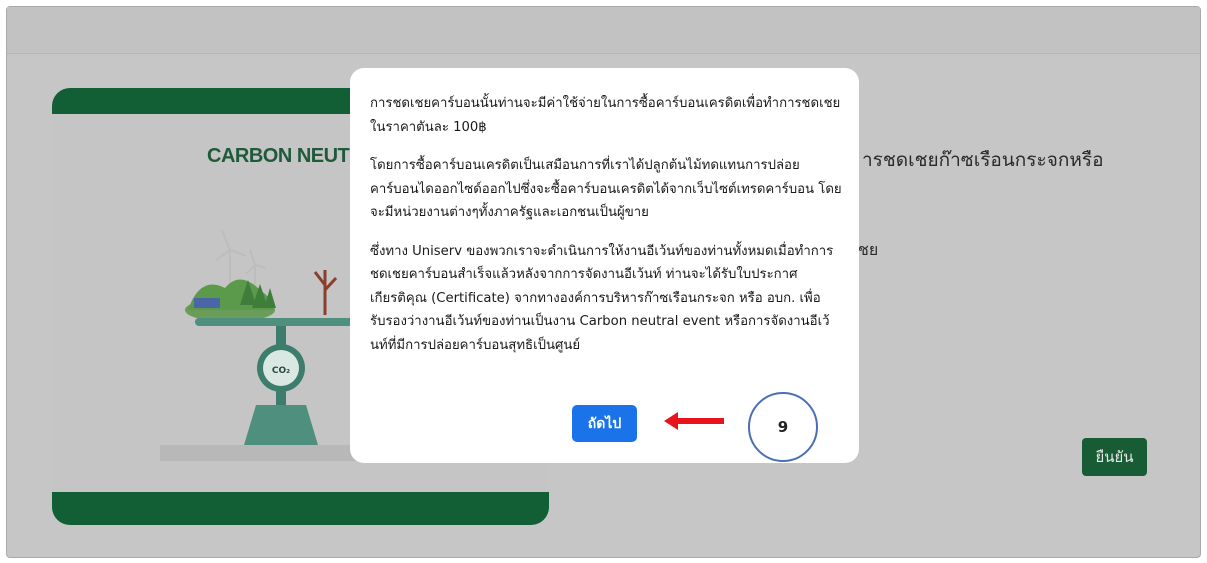 This screenshot has width=1207, height=563. Describe the element at coordinates (260, 345) in the screenshot. I see `carbon-scale-illustration: CO₂` at that location.